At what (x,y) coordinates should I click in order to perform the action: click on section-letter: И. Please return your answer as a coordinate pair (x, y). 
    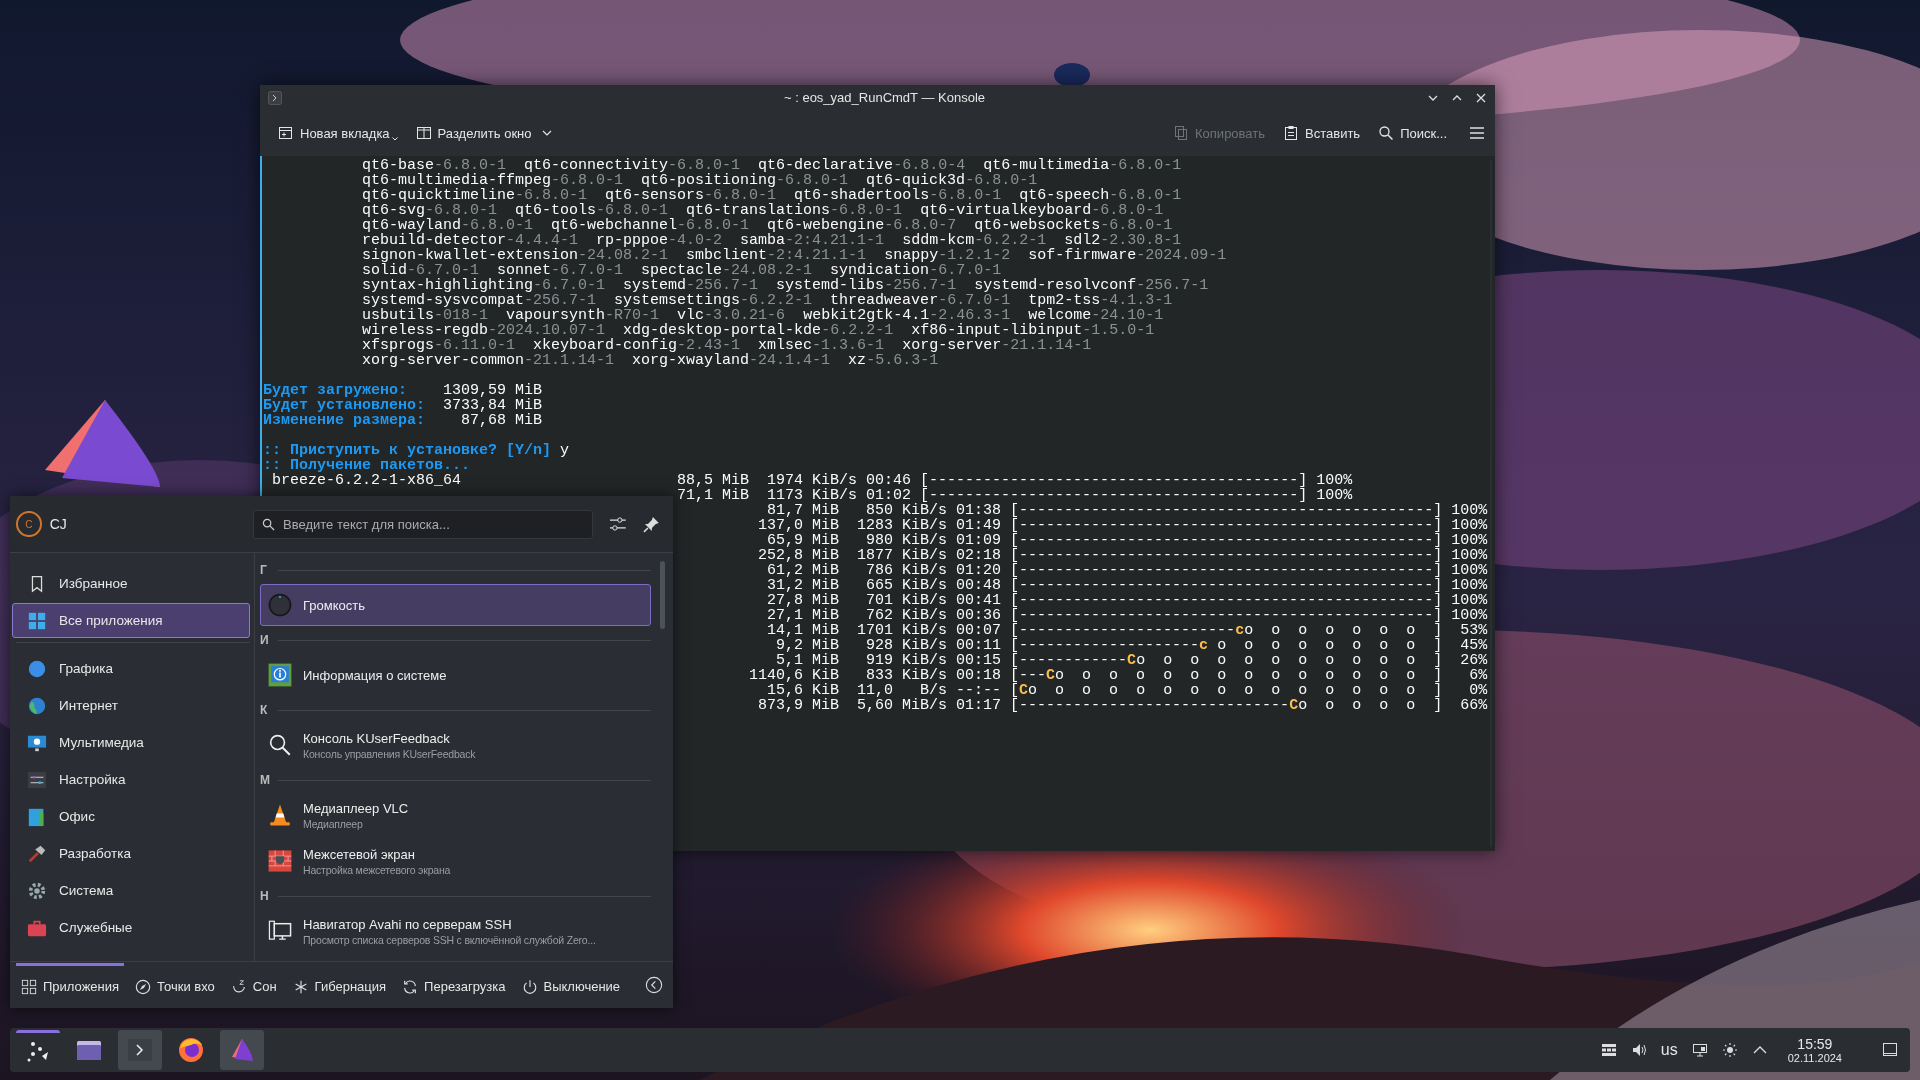
    Looking at the image, I should click on (265, 640).